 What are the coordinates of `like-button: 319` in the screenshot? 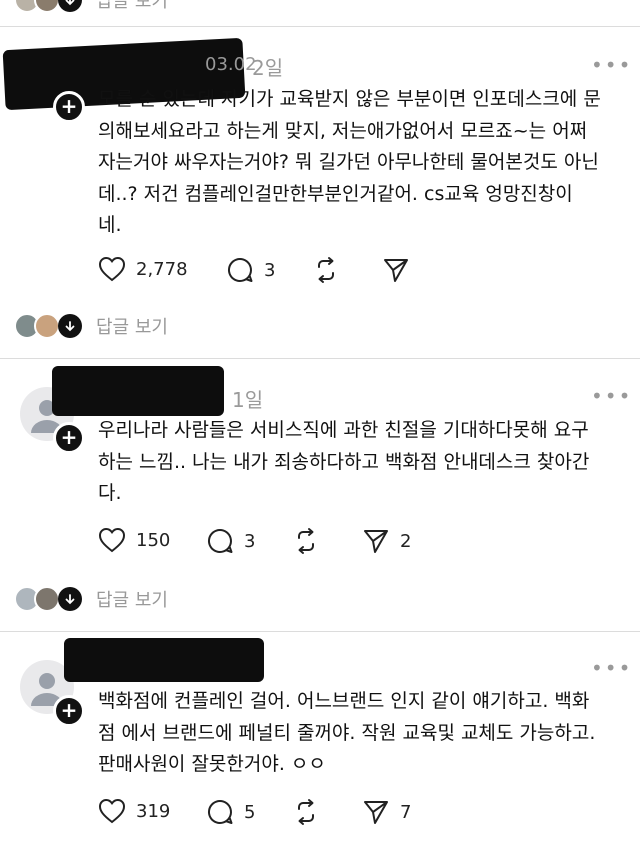 It's located at (134, 811).